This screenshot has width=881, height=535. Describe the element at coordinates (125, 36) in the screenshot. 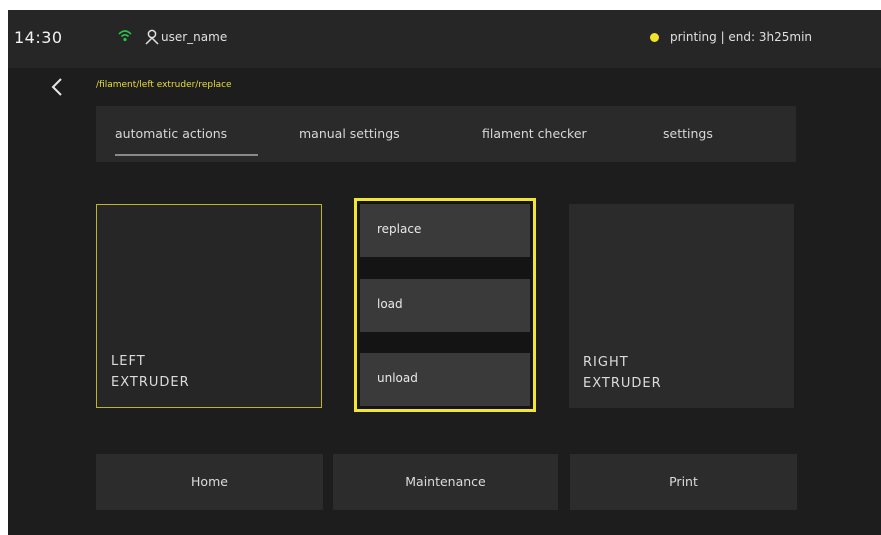

I see `wifi-icon` at that location.